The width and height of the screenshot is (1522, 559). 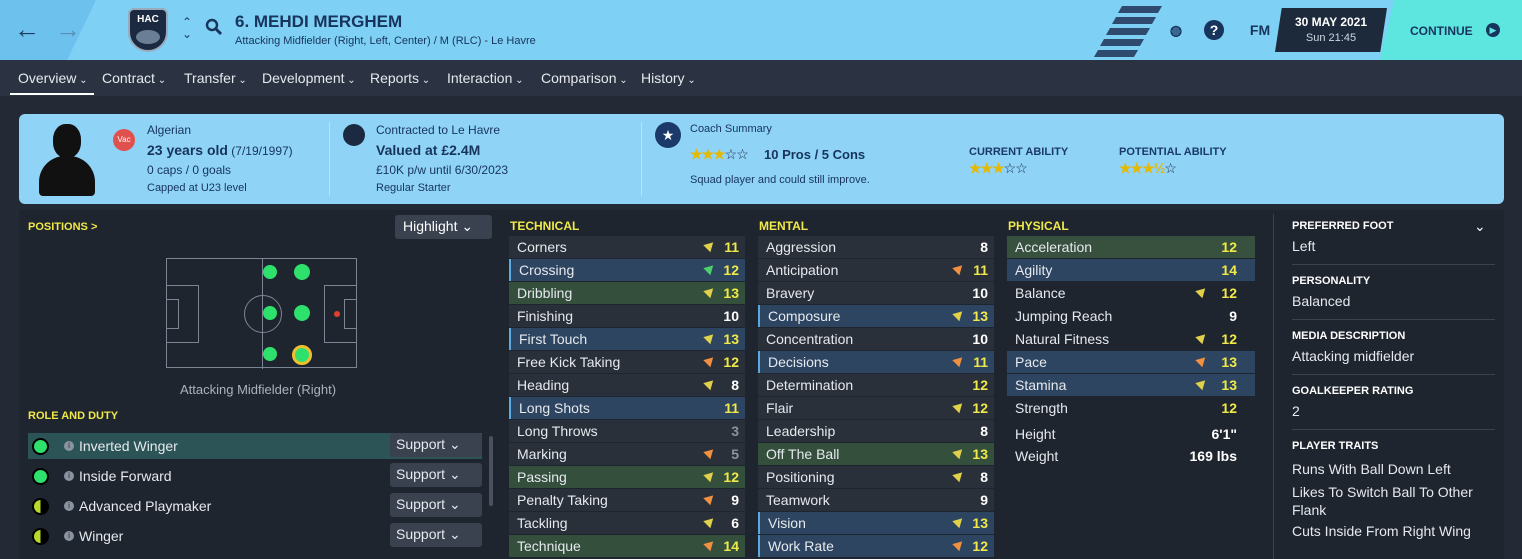 I want to click on attr-value: 8, so click(x=984, y=247).